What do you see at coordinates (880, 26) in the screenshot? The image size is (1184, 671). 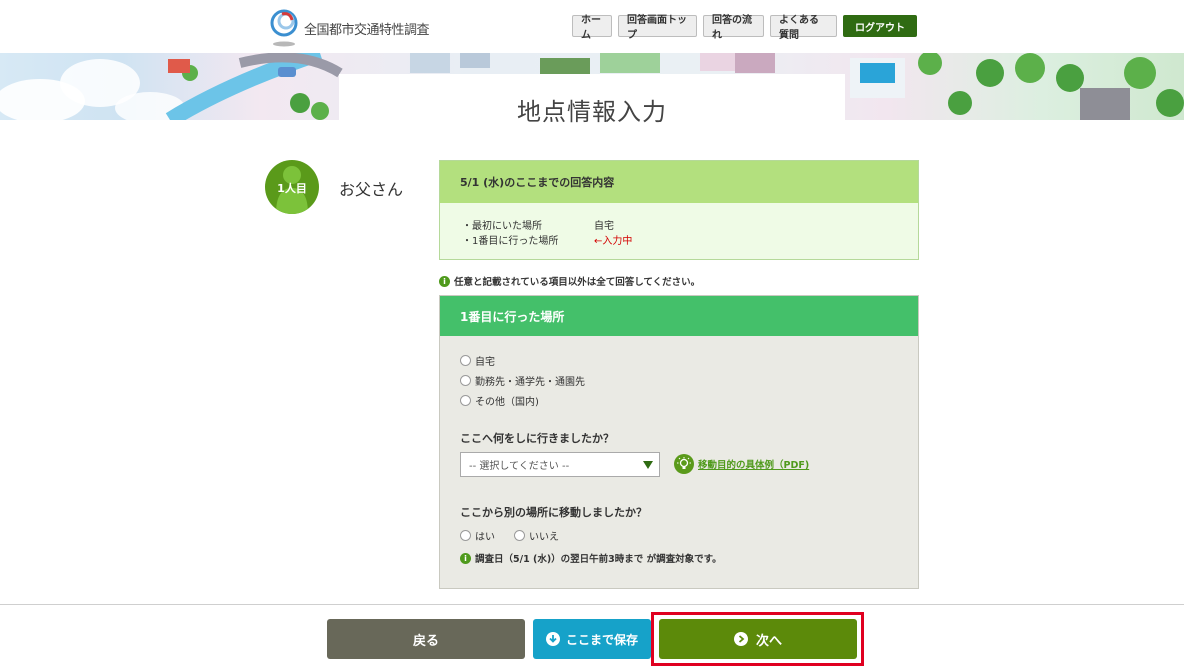 I see `logout-button: ログアウト` at bounding box center [880, 26].